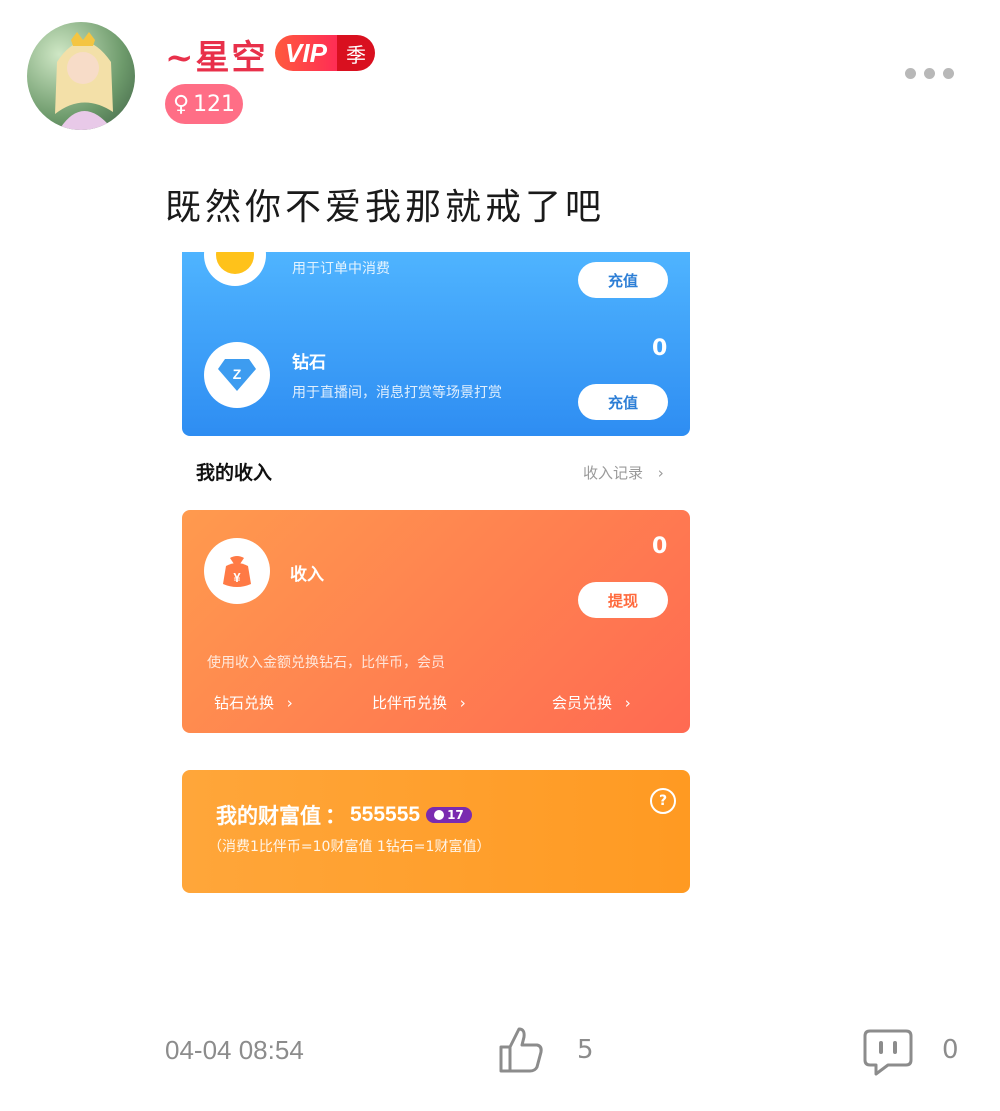 This screenshot has width=1000, height=1111. Describe the element at coordinates (244, 703) in the screenshot. I see `diamond-exchange-label: 钻石兑换` at that location.